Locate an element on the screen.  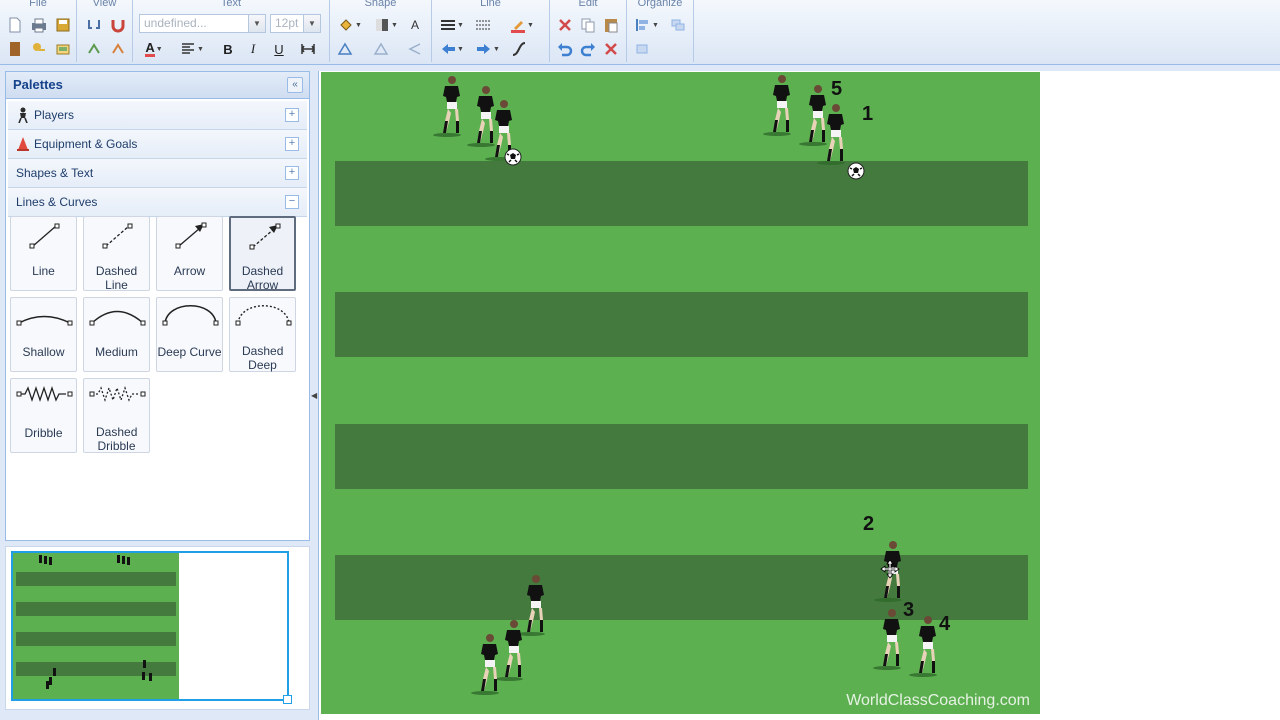
view-group: View is located at coordinates (105, 31).